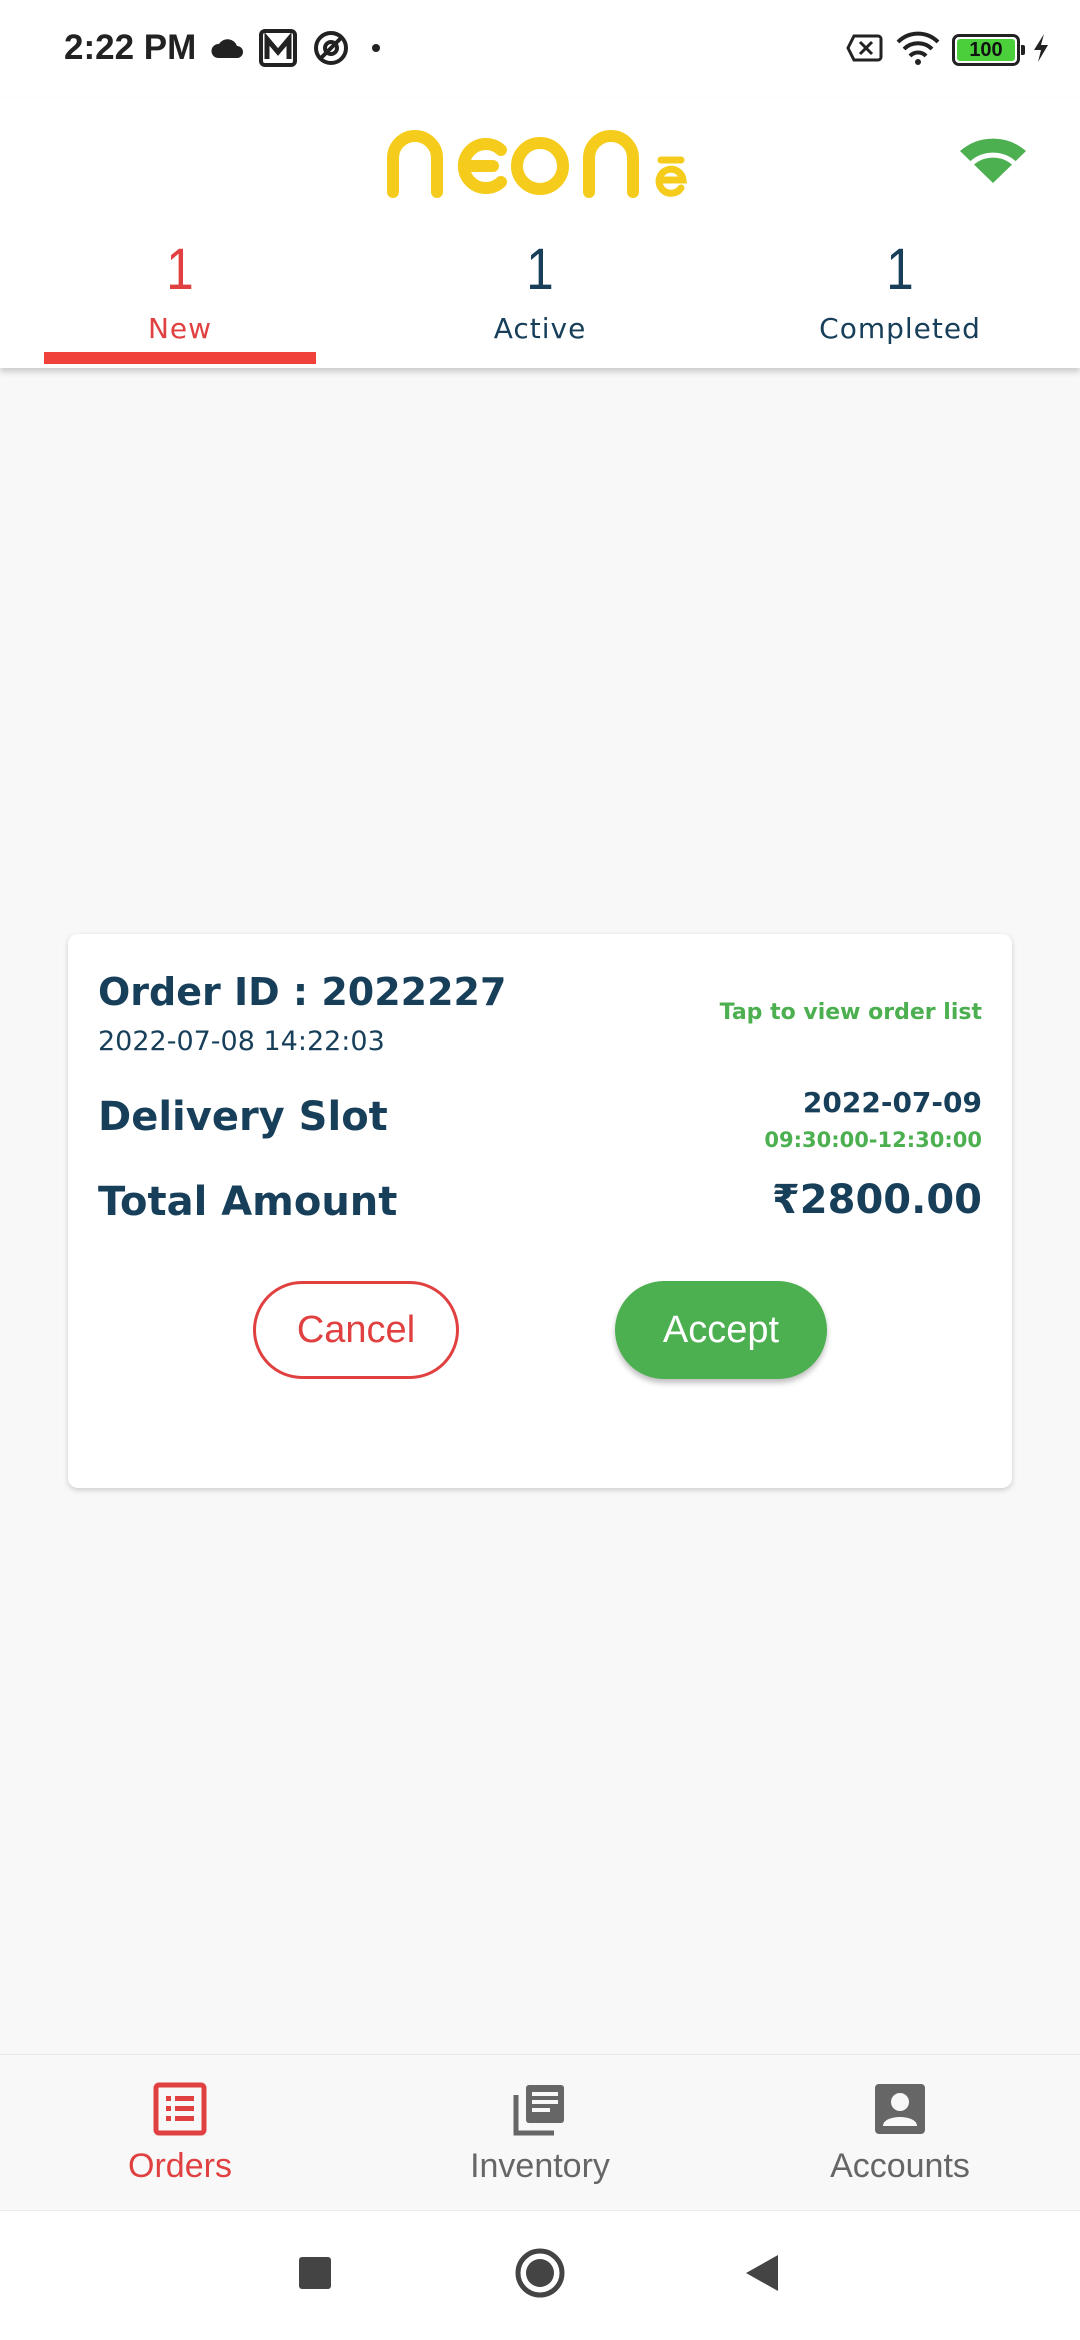 Image resolution: width=1080 pixels, height=2340 pixels. I want to click on nav-accounts: Accounts, so click(900, 2133).